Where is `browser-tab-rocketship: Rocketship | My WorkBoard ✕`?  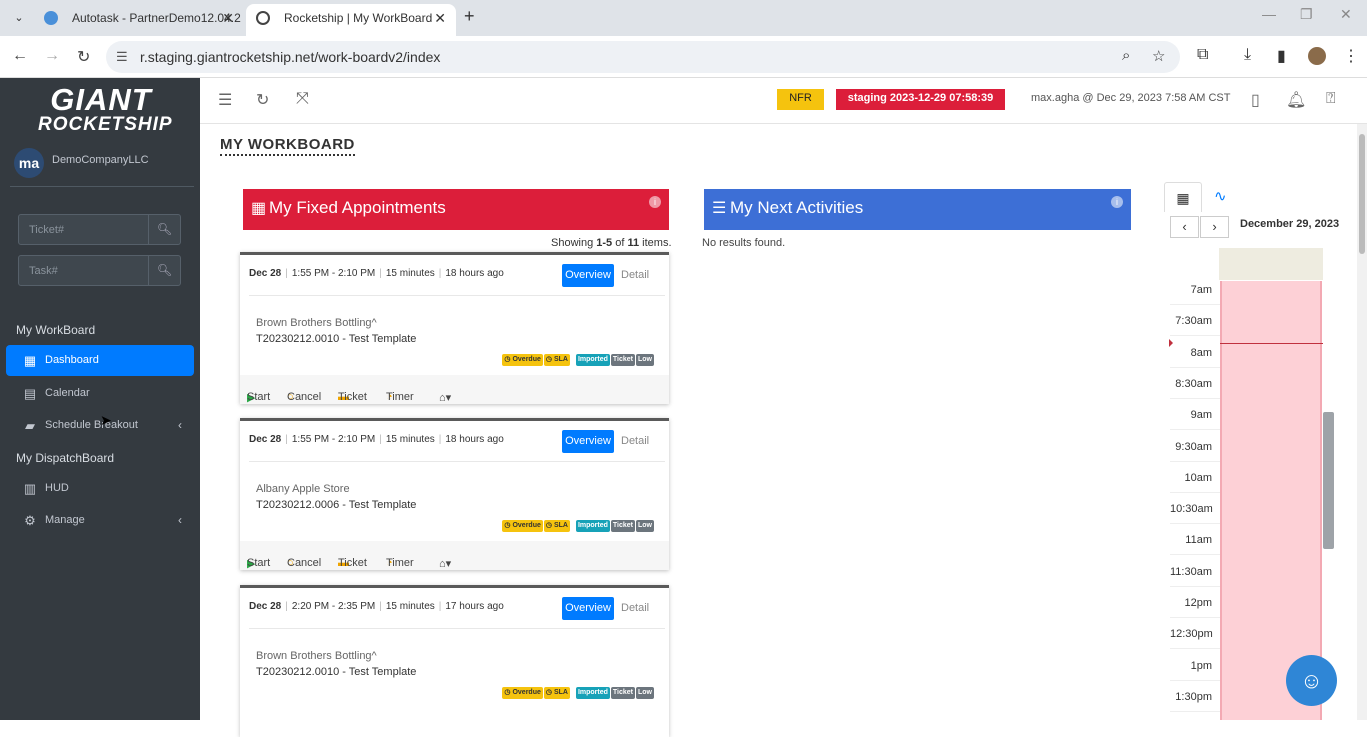 browser-tab-rocketship: Rocketship | My WorkBoard ✕ is located at coordinates (351, 20).